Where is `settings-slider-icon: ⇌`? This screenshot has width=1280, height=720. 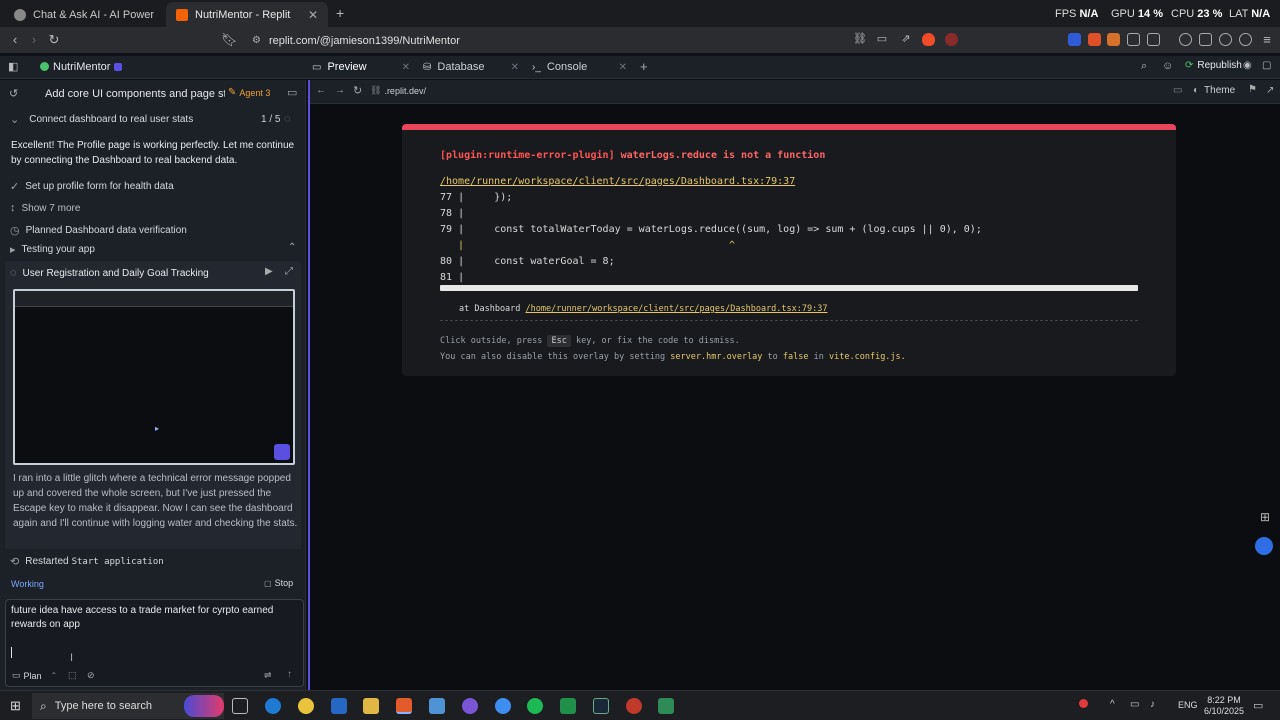 settings-slider-icon: ⇌ is located at coordinates (268, 675).